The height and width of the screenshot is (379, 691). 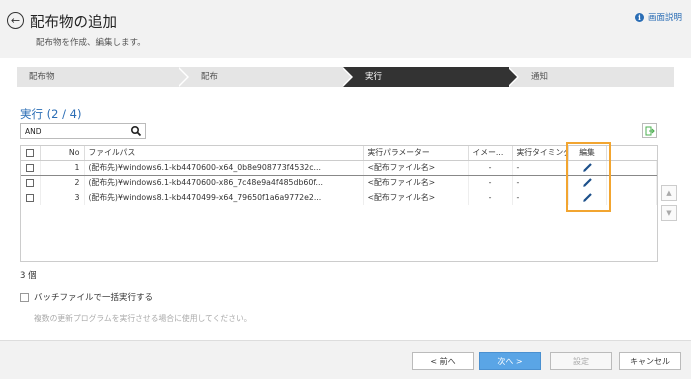 I want to click on column-header-exec-params: 実行パラメーター, so click(x=416, y=153).